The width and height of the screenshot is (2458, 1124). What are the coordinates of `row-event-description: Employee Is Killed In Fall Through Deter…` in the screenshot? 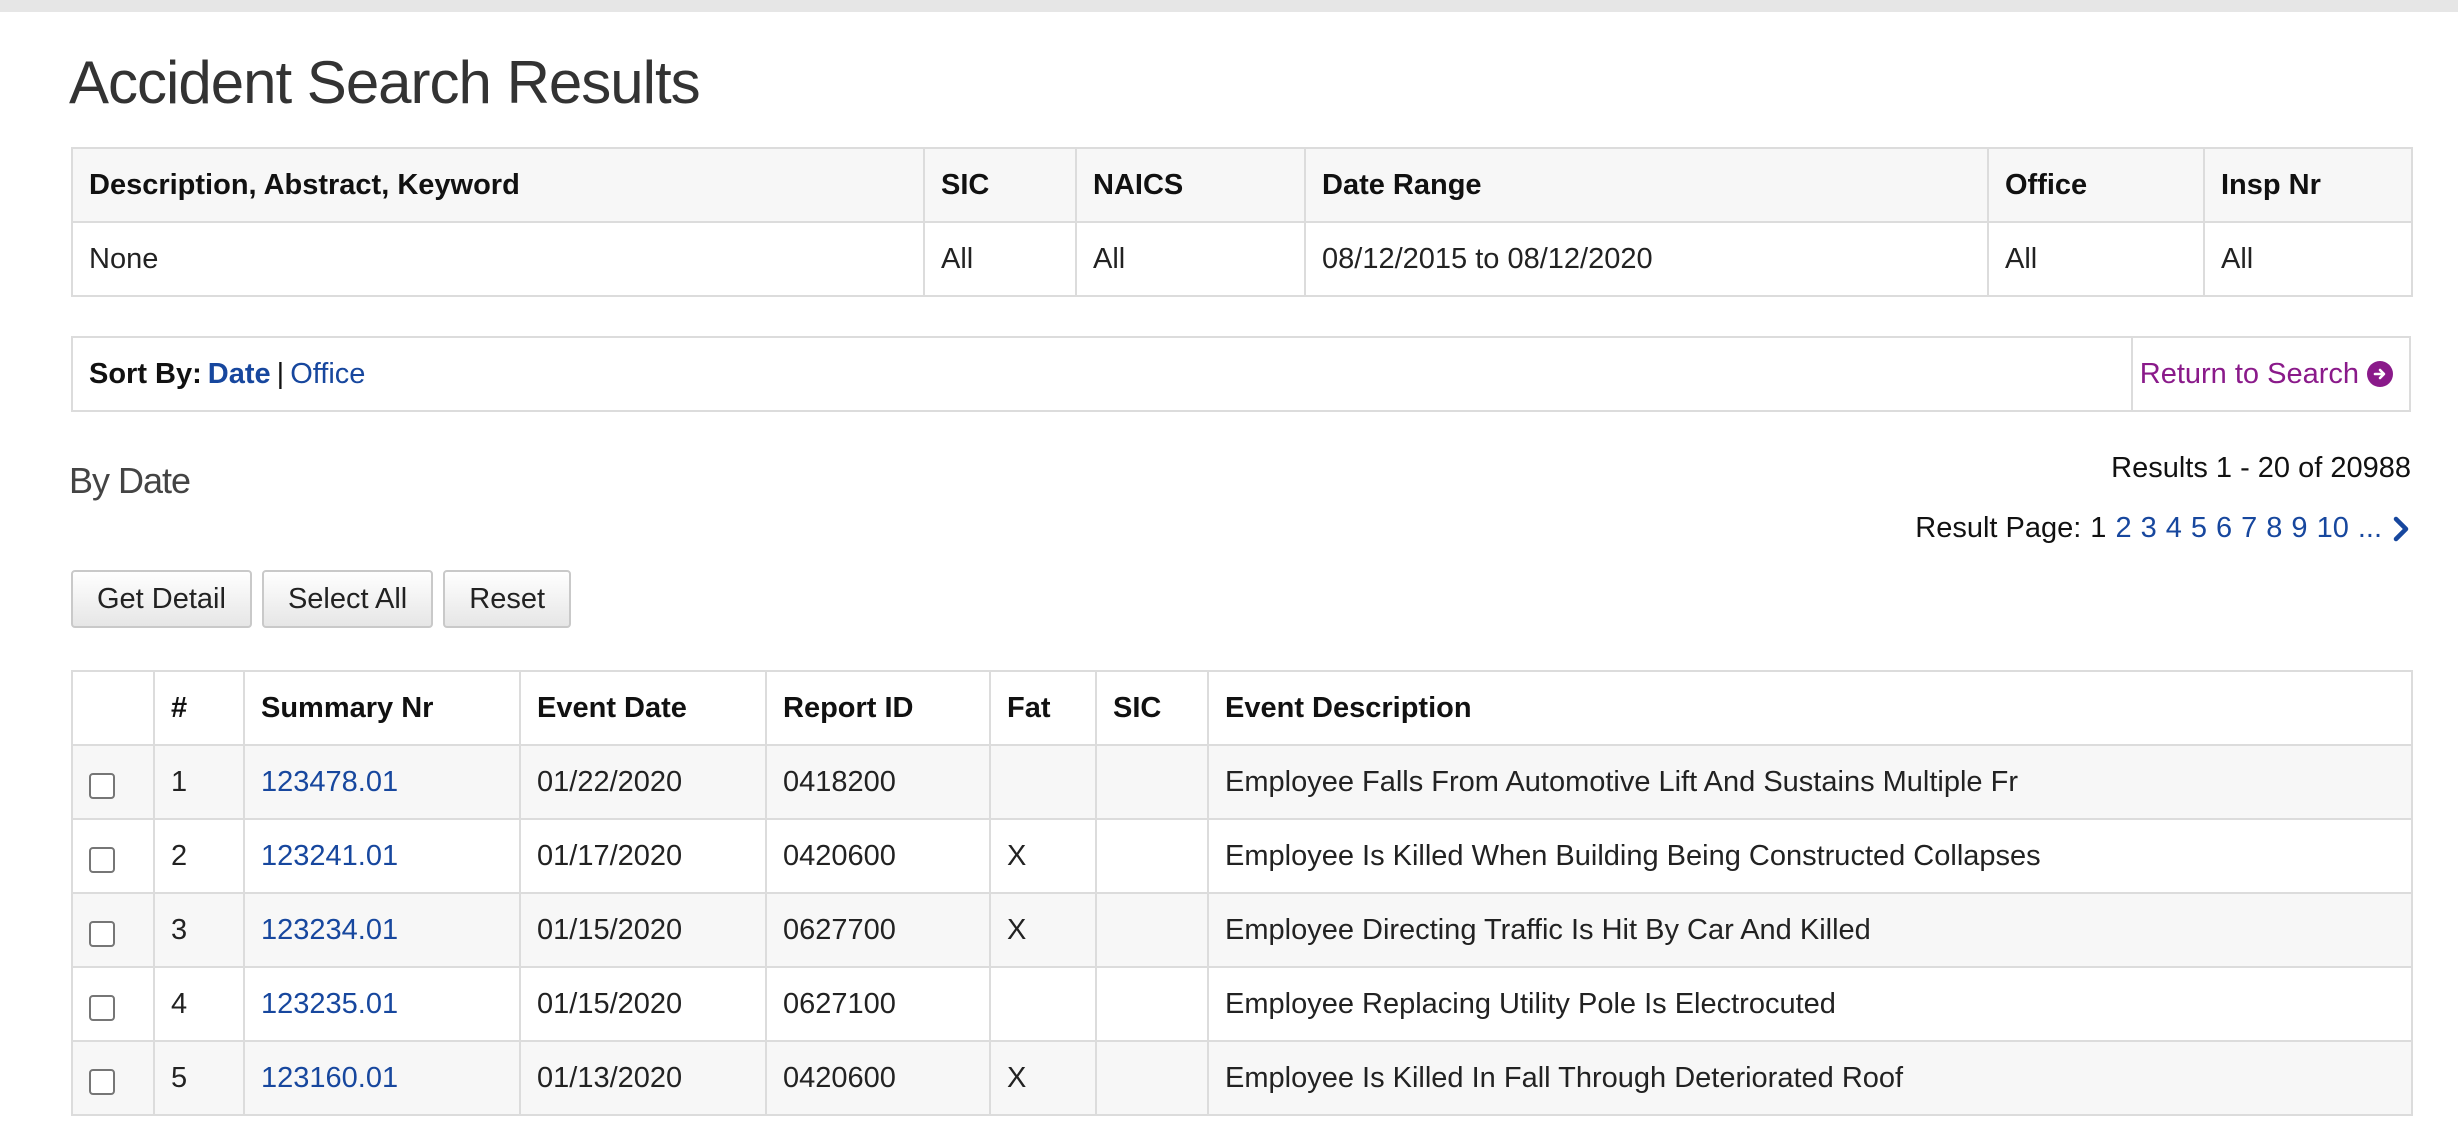 It's located at (1810, 1078).